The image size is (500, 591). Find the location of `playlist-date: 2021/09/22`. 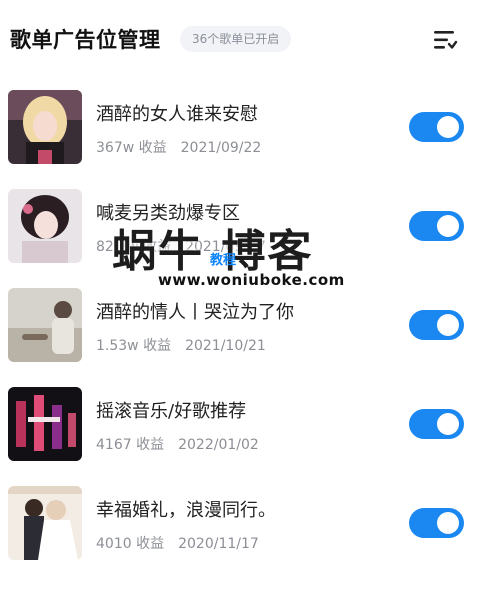

playlist-date: 2021/09/22 is located at coordinates (221, 148).